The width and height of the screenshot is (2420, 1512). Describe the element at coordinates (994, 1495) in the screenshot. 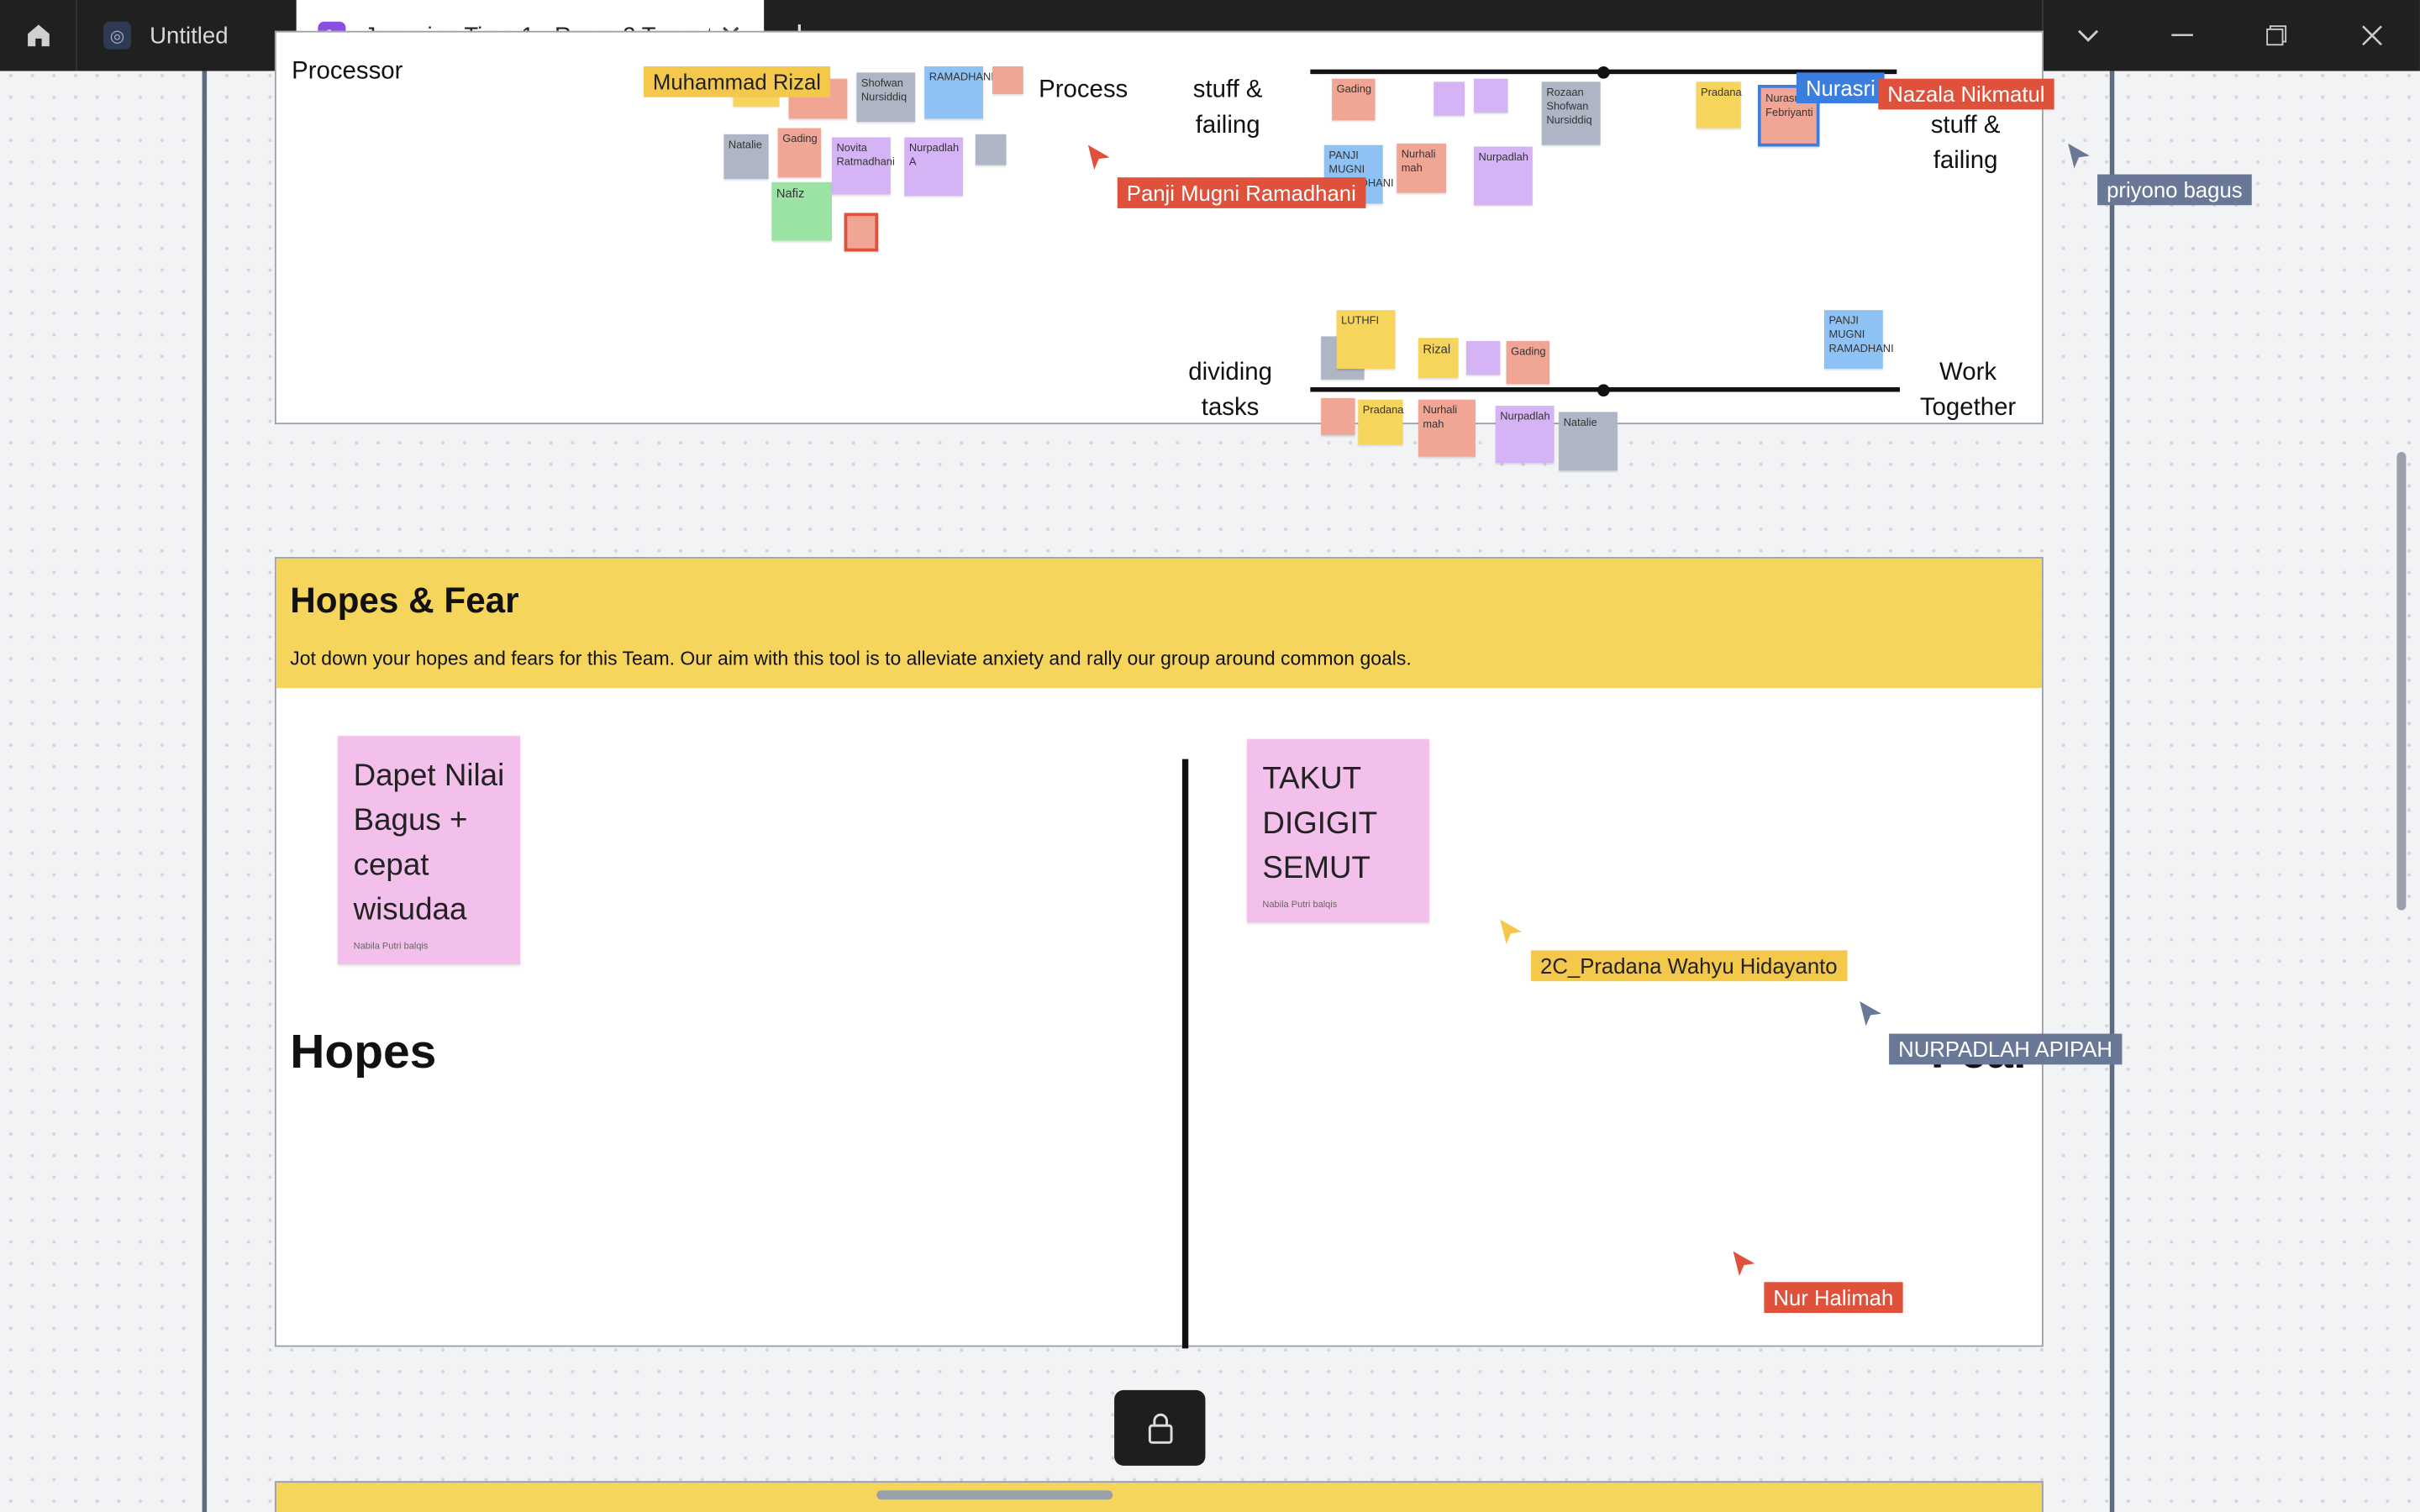

I see `horizontal-scrollbar` at that location.